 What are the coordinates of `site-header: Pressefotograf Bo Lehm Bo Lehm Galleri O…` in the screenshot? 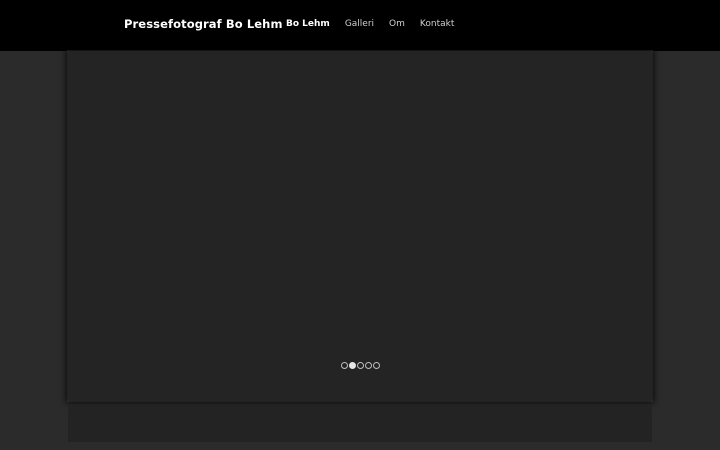 It's located at (360, 25).